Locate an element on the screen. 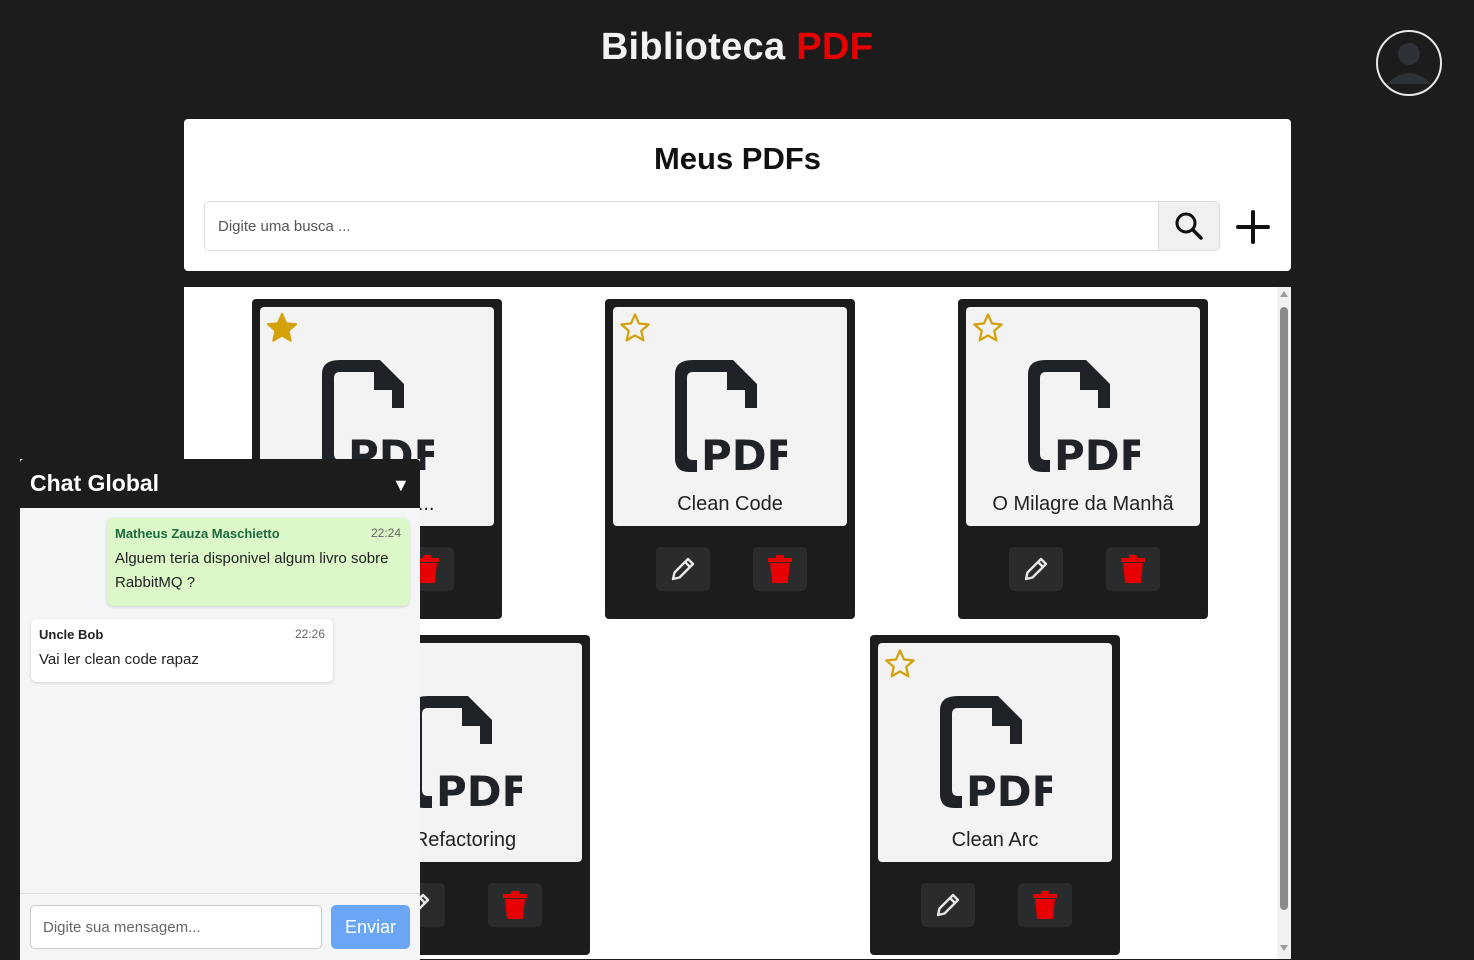  plus-icon is located at coordinates (1253, 227).